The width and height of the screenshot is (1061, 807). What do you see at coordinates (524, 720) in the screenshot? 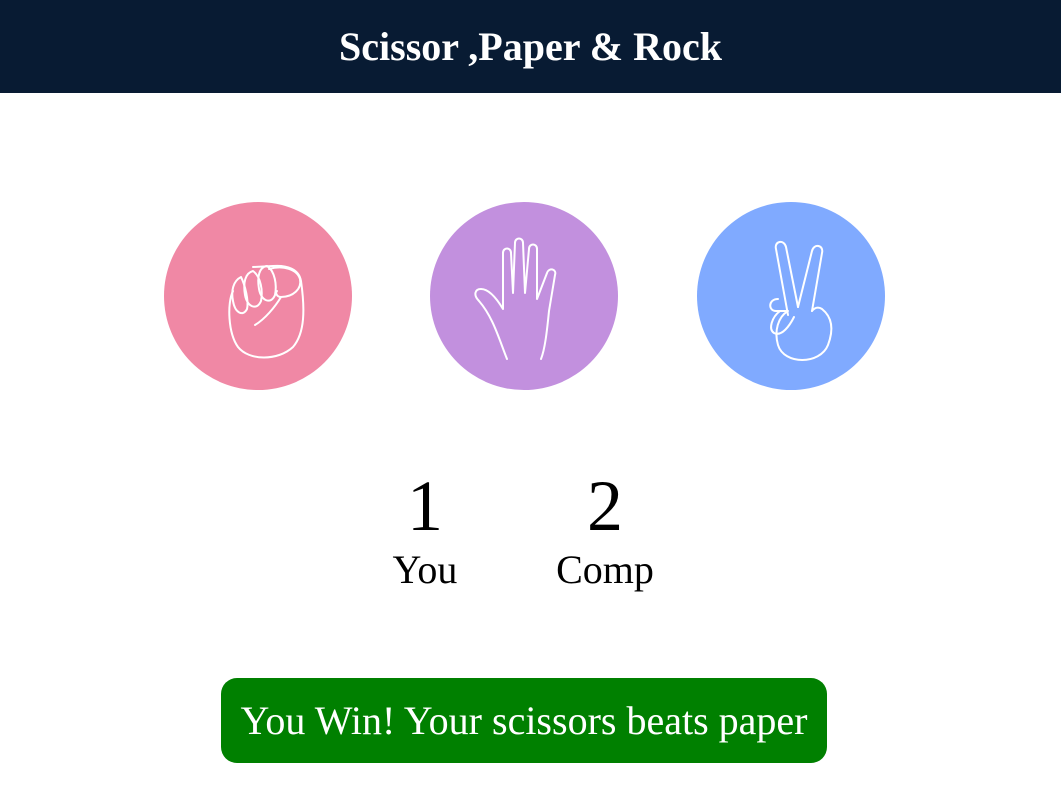
I see `result-message: You Win! Your scissors beats paper` at bounding box center [524, 720].